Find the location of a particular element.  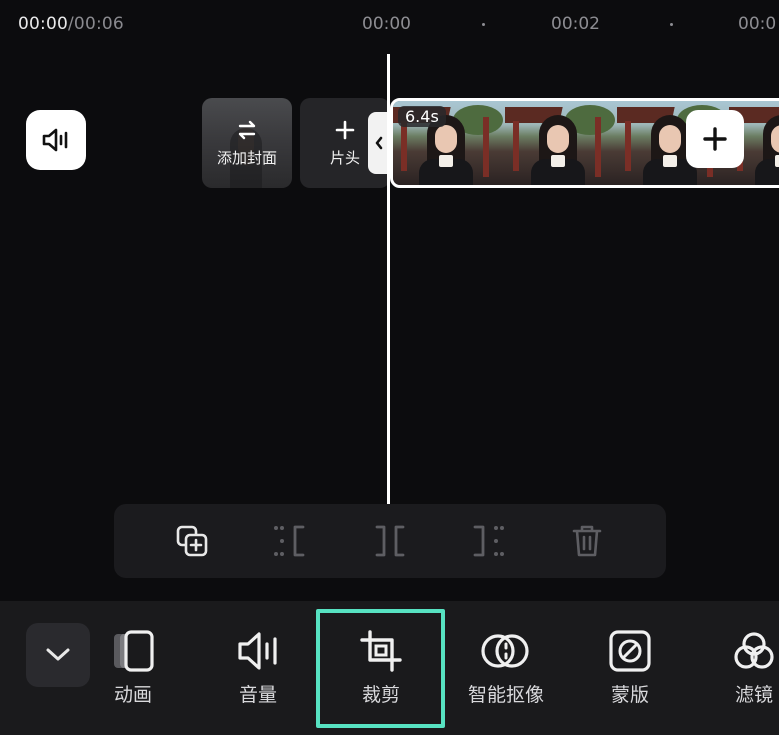

original-audio-button is located at coordinates (56, 140).